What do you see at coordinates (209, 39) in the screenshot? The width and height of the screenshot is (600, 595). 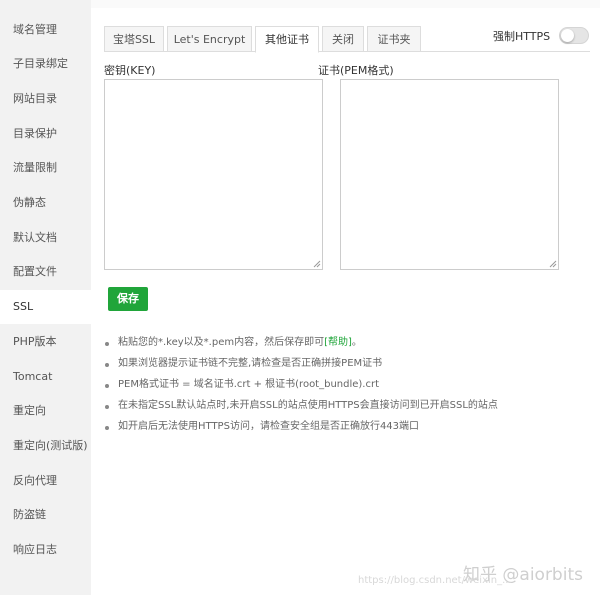 I see `tab-lets-encrypt: Let's Encrypt` at bounding box center [209, 39].